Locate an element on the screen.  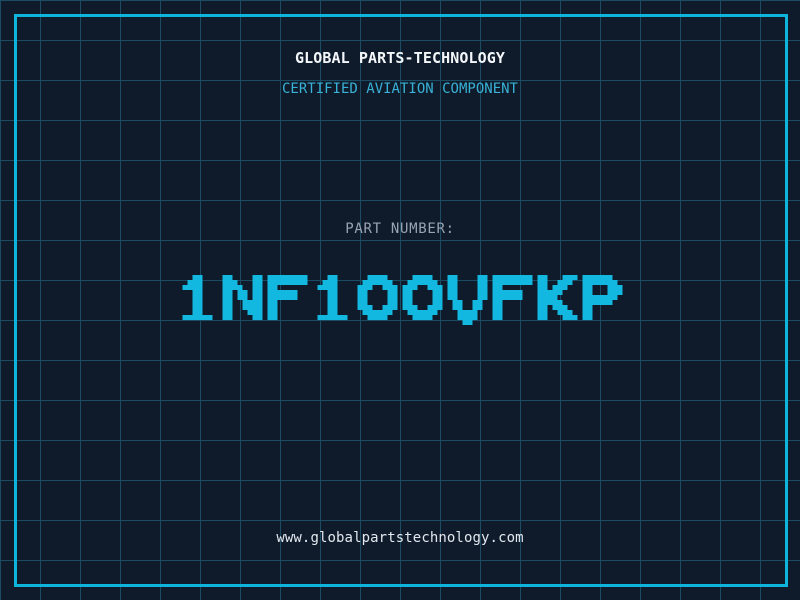
certification-subtitle: CERTIFIED AVIATION COMPONENT is located at coordinates (399, 89).